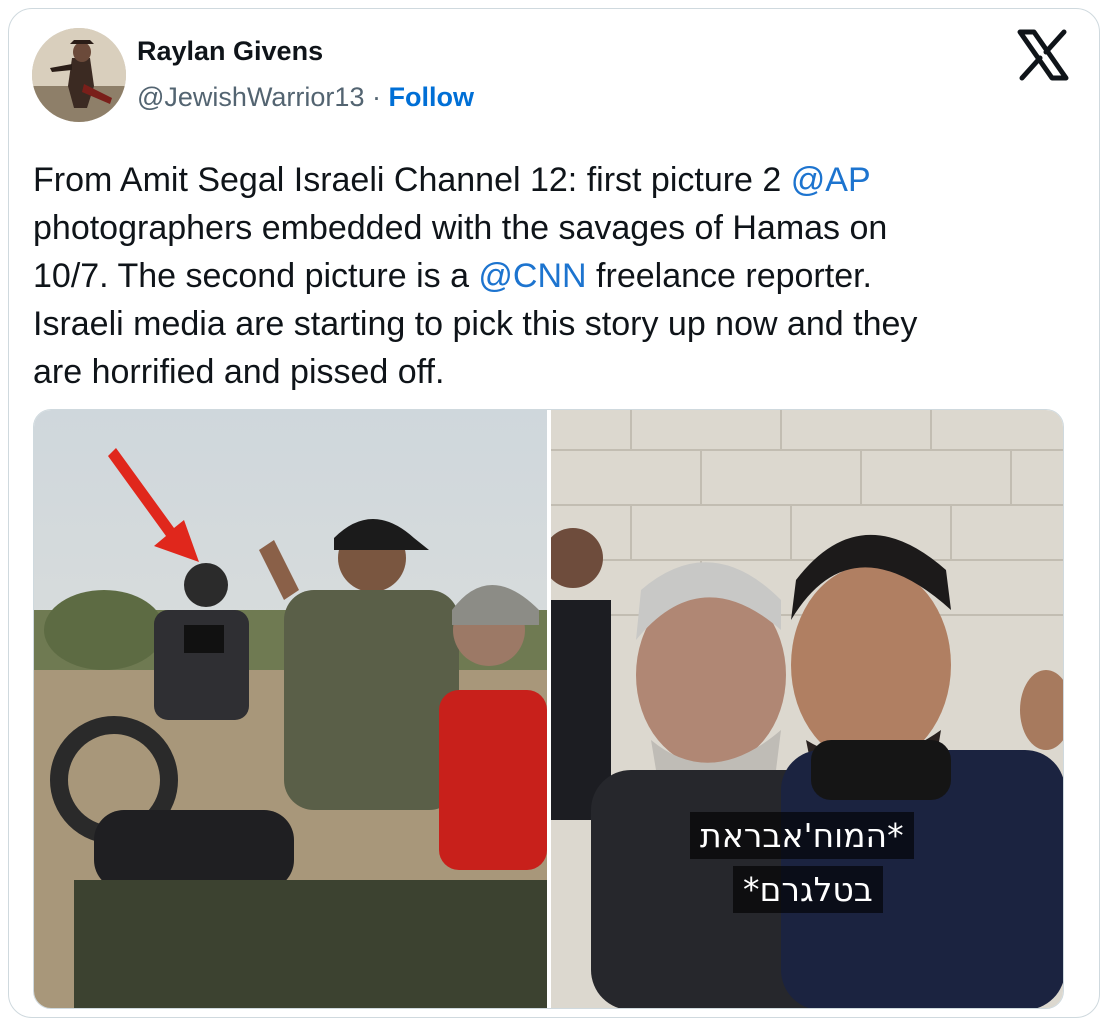 The image size is (1102, 1018). Describe the element at coordinates (431, 97) in the screenshot. I see `follow-button: Follow` at that location.